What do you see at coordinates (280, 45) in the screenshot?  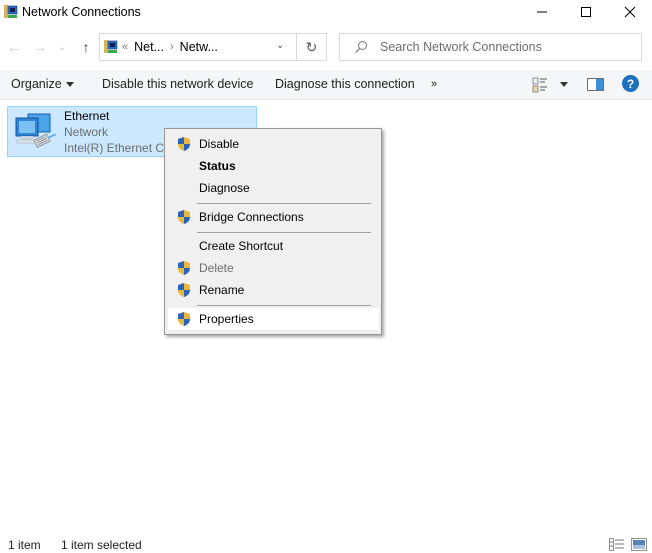 I see `address-dropdown-icon: ⌄` at bounding box center [280, 45].